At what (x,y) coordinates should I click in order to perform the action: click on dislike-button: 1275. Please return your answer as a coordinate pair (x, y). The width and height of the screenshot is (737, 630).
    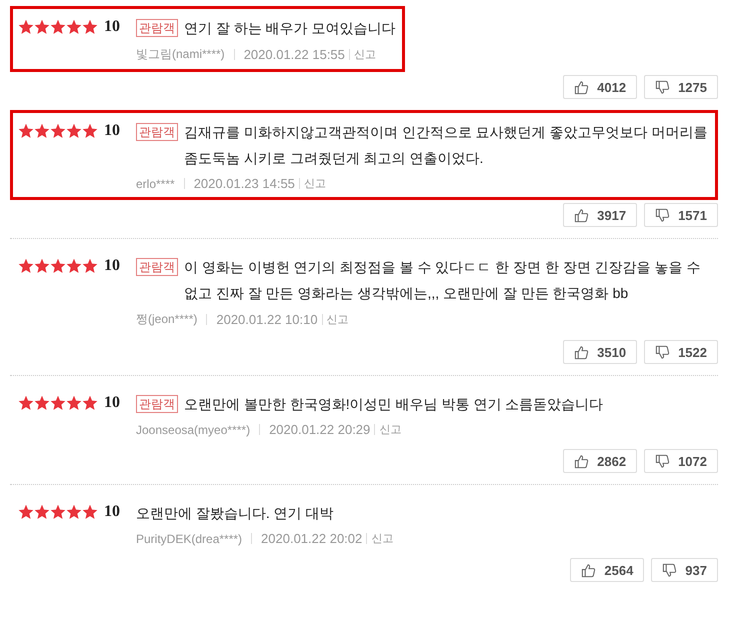
    Looking at the image, I should click on (681, 87).